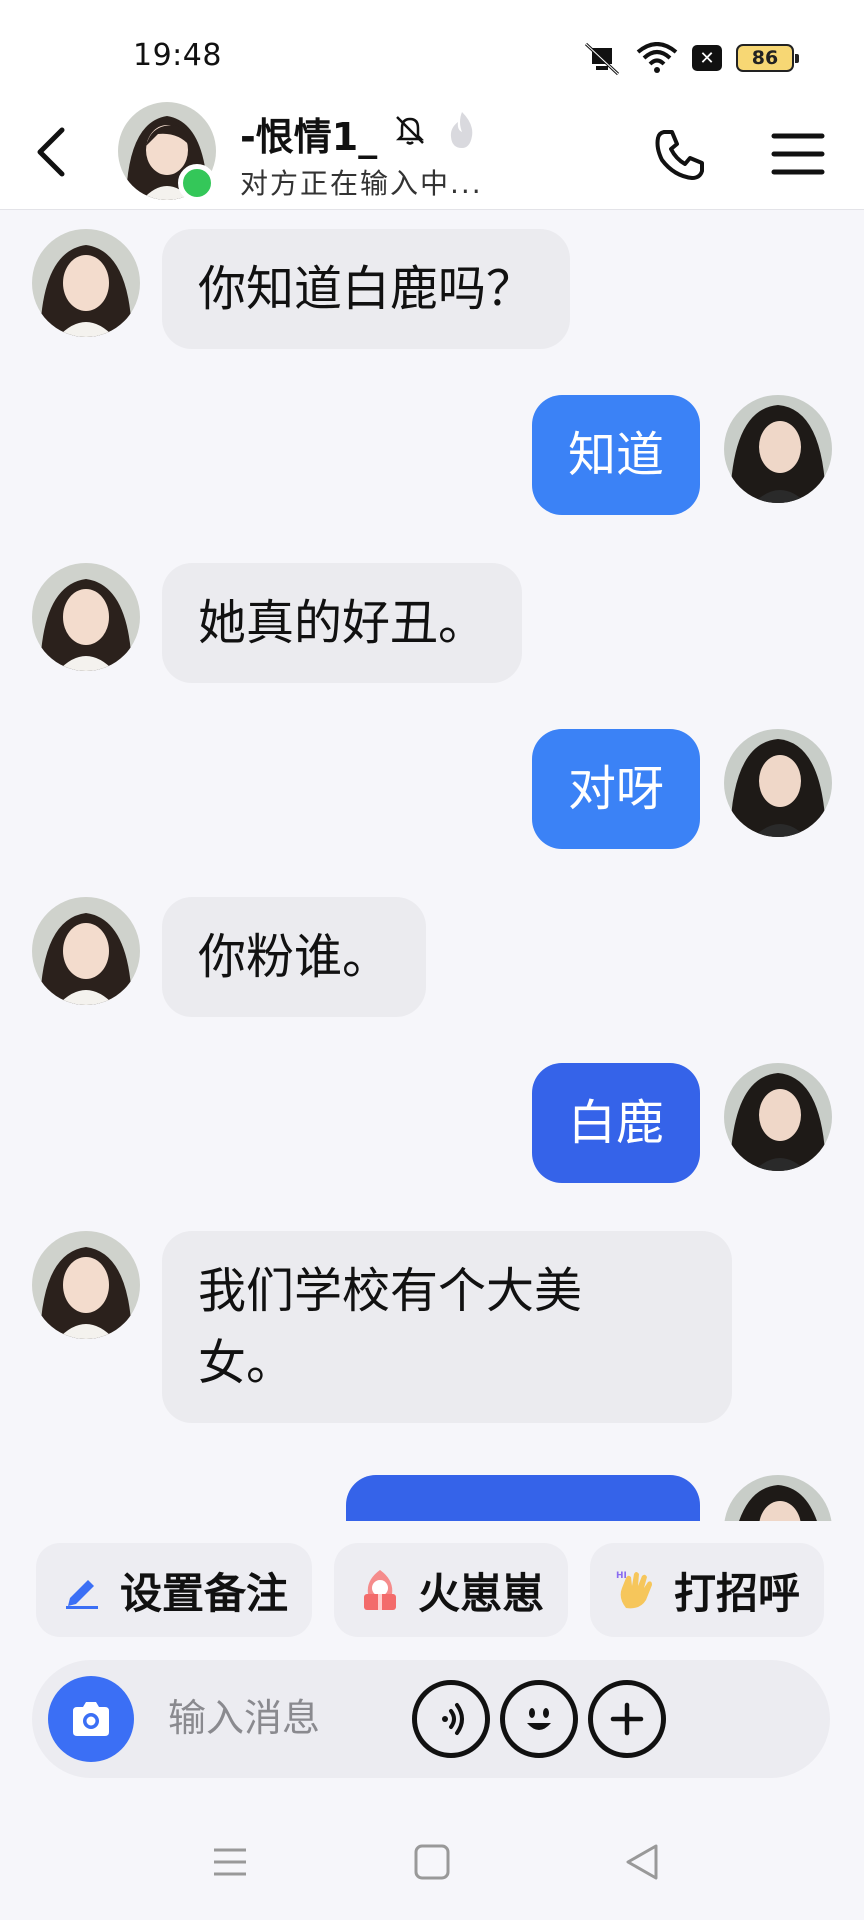  What do you see at coordinates (657, 57) in the screenshot?
I see `wifi-icon` at bounding box center [657, 57].